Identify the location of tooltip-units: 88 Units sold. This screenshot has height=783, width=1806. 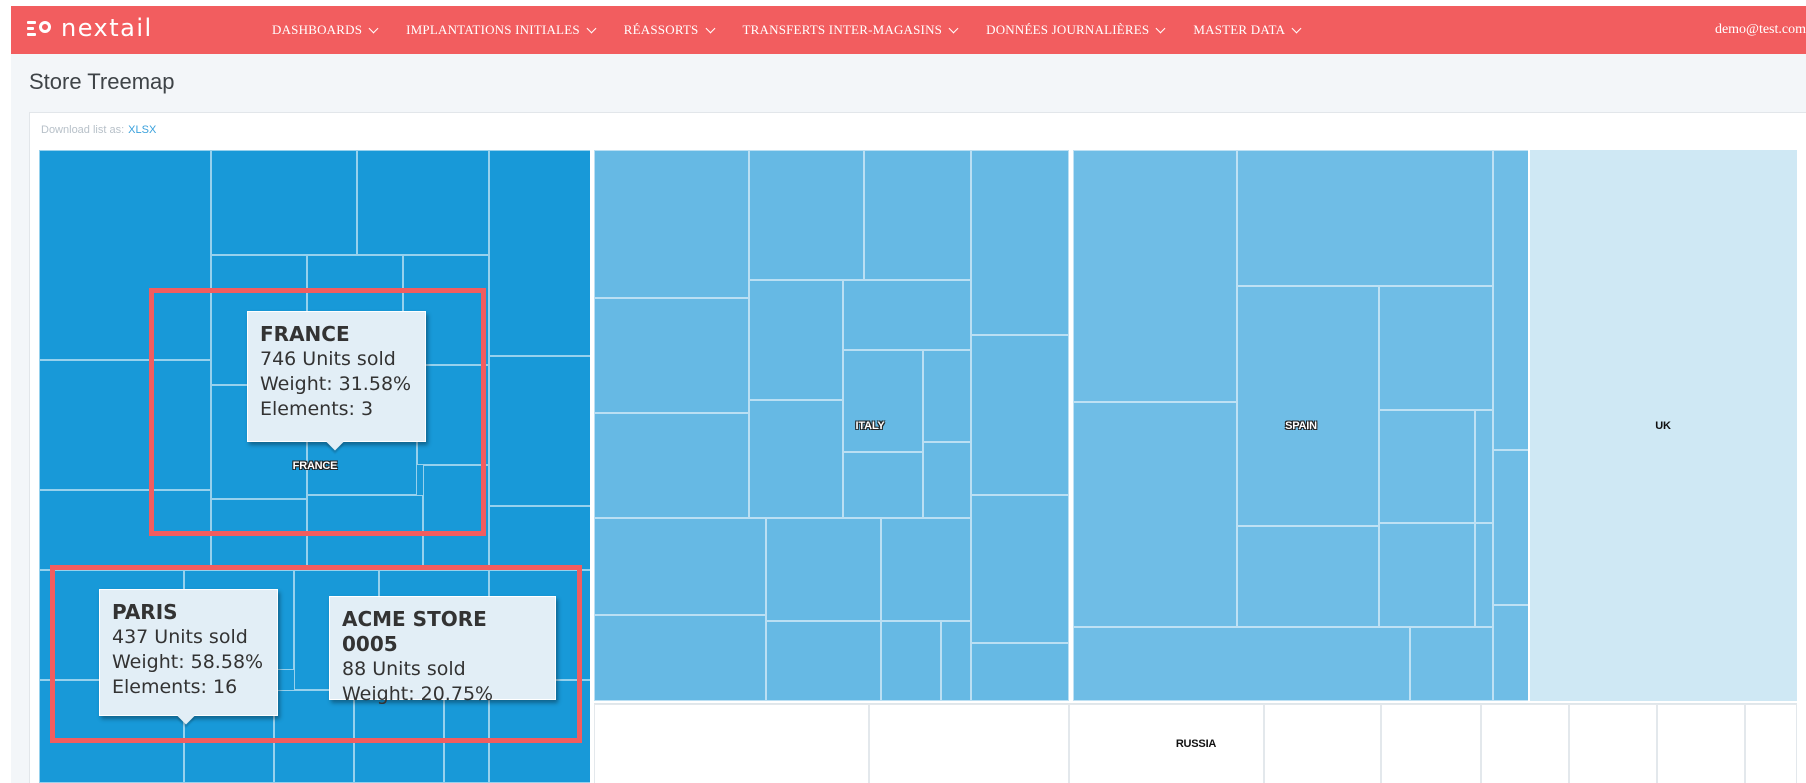
(404, 669).